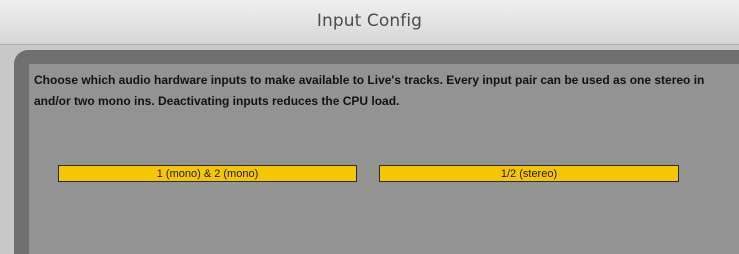 Image resolution: width=739 pixels, height=254 pixels. Describe the element at coordinates (529, 173) in the screenshot. I see `input-pair-stereo-toggle: 1/2 (stereo)` at that location.